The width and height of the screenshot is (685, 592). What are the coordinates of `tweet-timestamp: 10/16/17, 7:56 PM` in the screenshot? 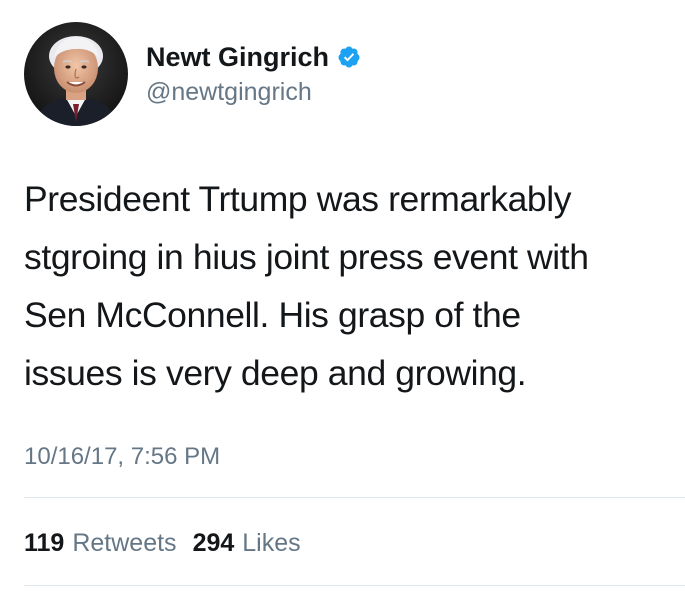 It's located at (122, 457).